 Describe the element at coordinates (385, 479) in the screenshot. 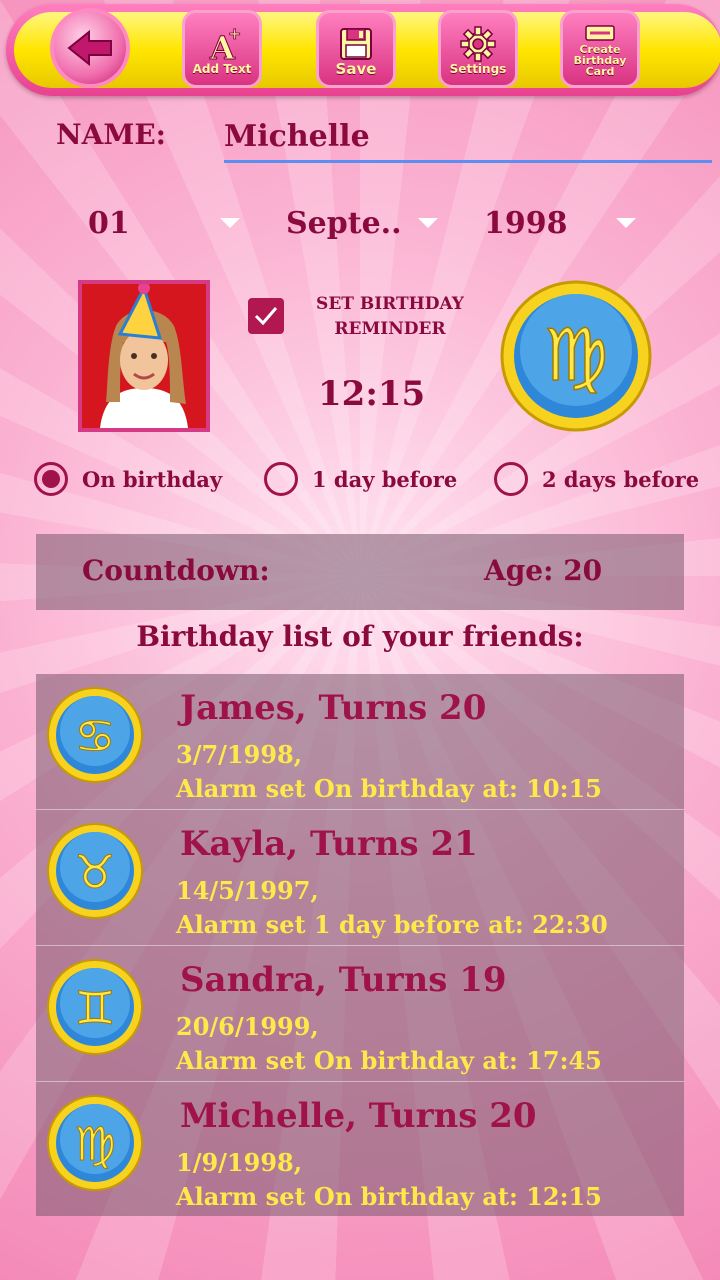

I see `radio-label: 1 day before` at that location.